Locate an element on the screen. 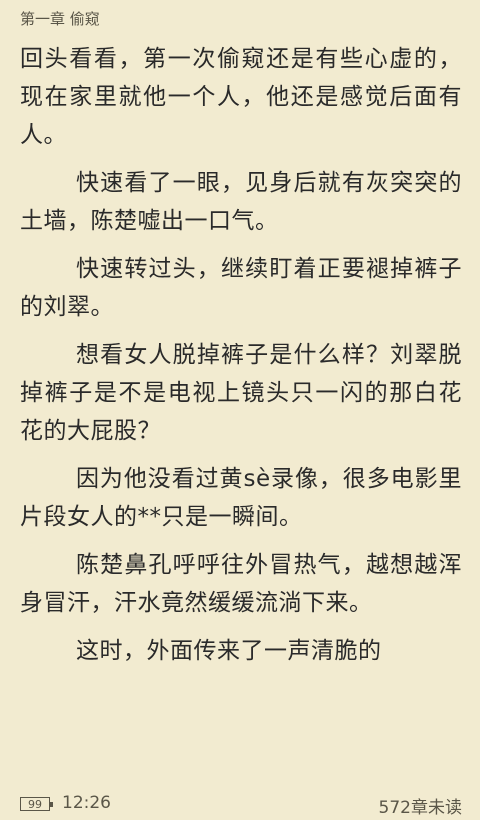  battery-level: 99 is located at coordinates (35, 804).